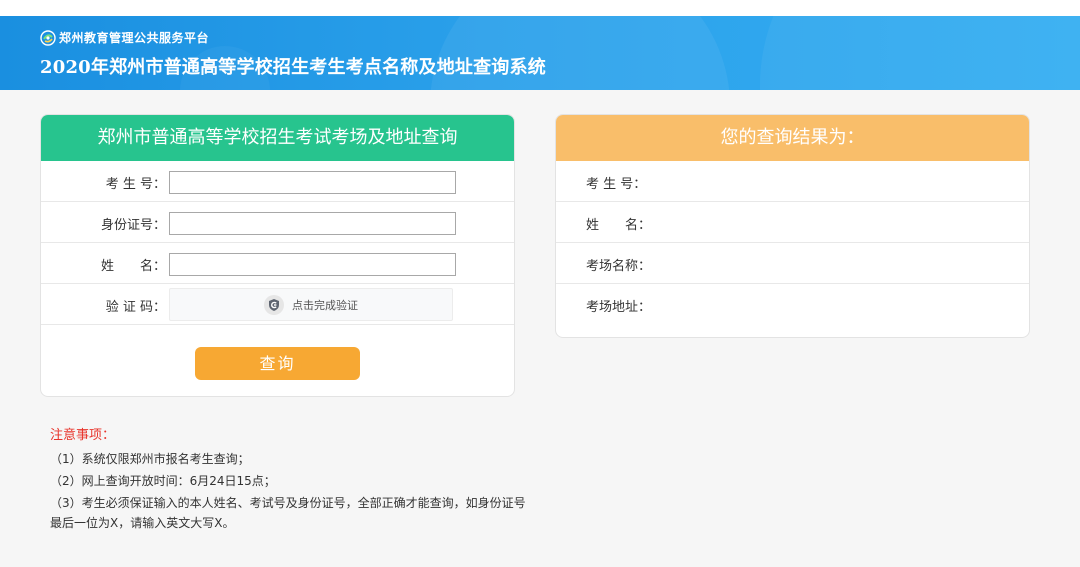  I want to click on captcha-text: 点击完成验证, so click(325, 305).